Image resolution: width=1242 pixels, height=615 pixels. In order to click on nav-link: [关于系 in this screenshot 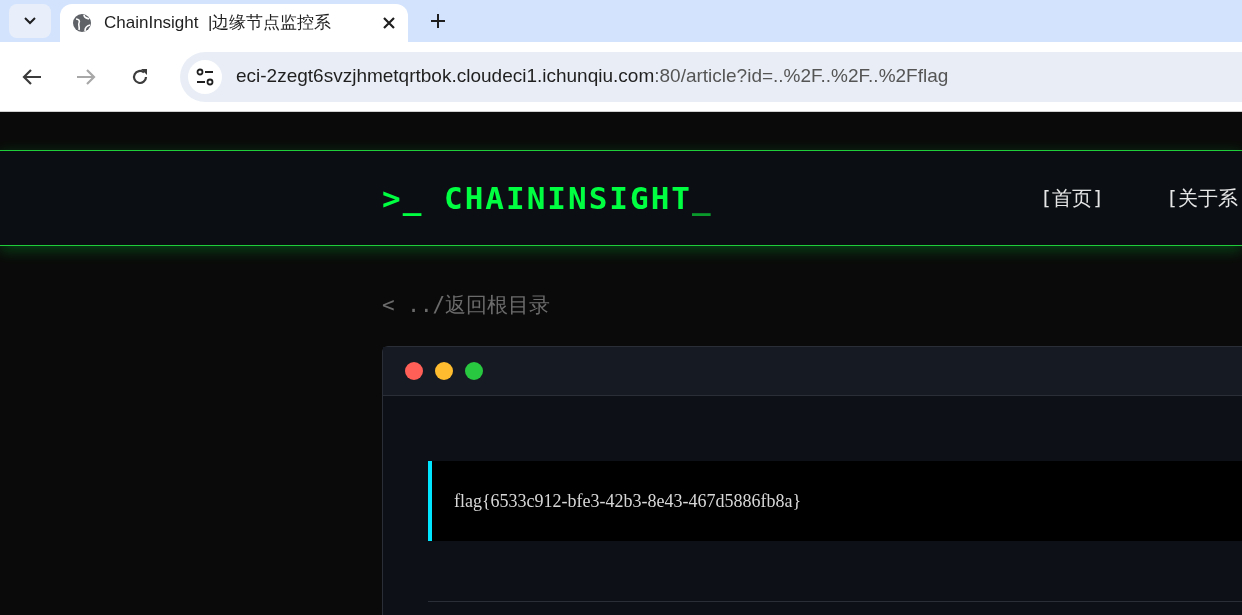, I will do `click(1202, 198)`.